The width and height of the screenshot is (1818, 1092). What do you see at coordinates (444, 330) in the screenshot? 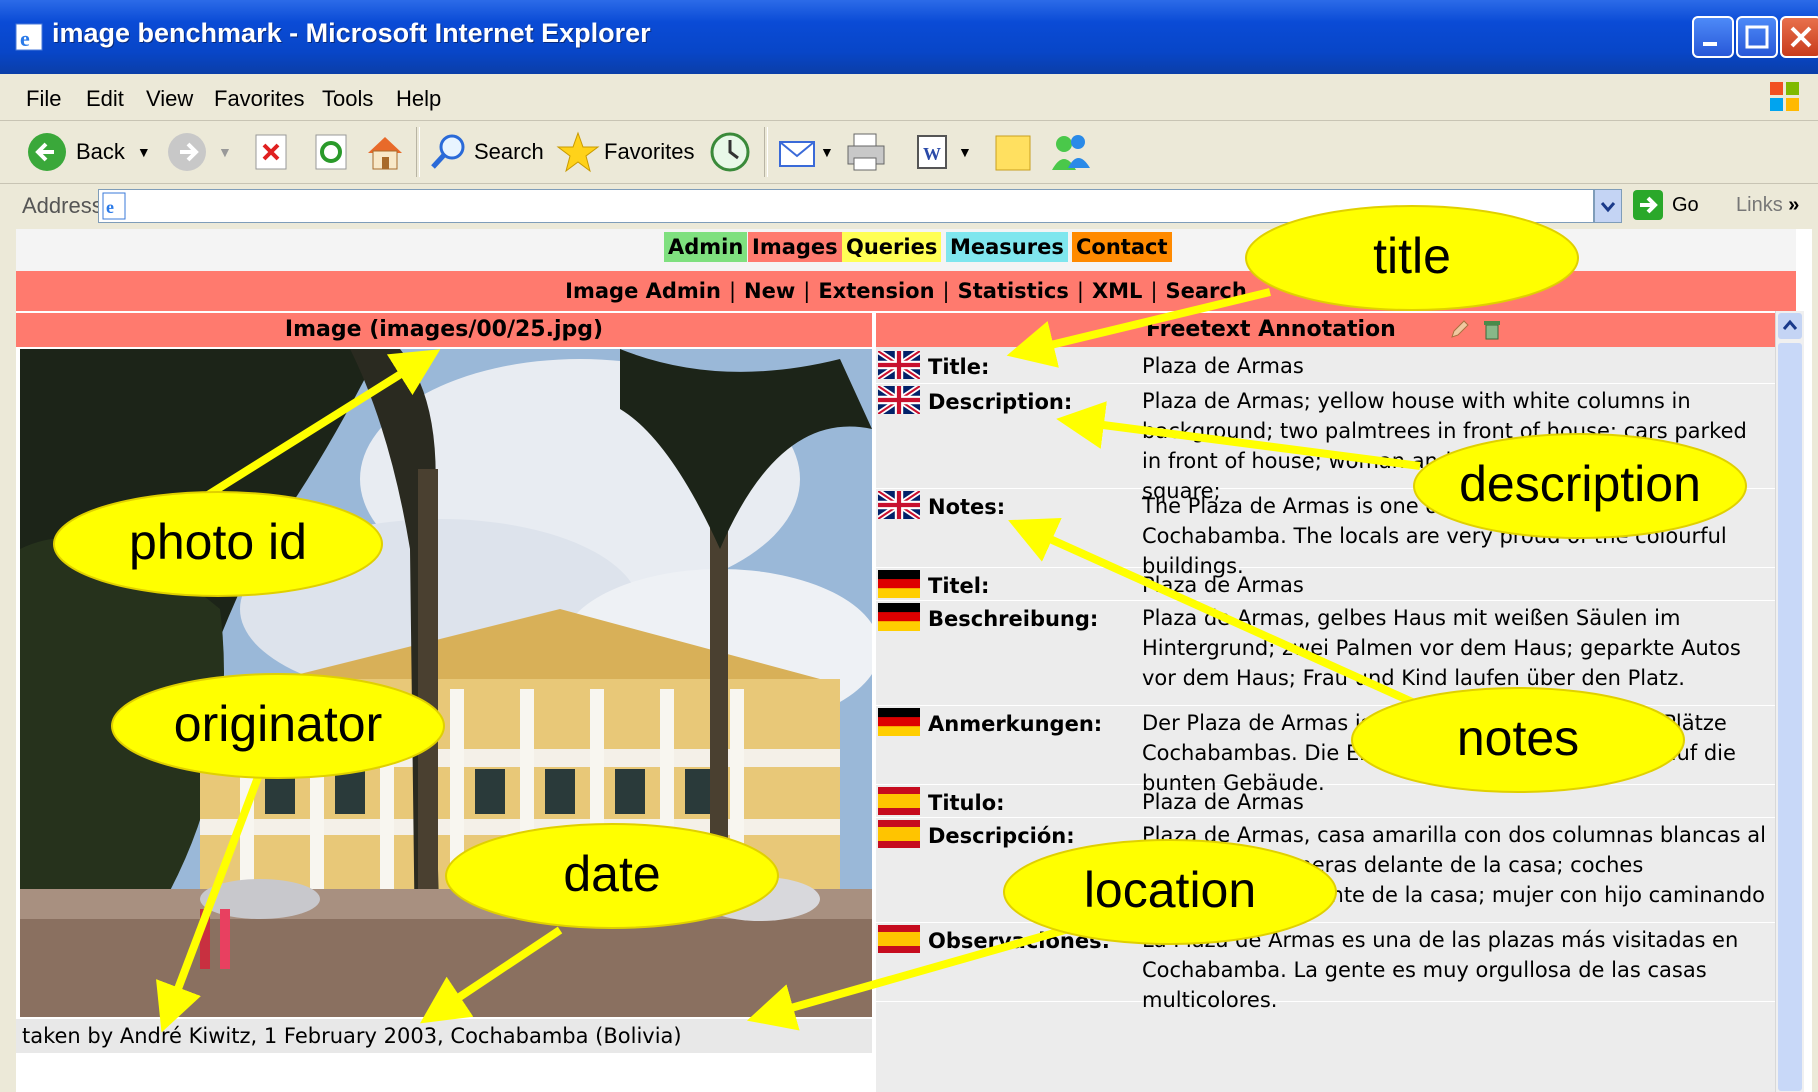
I see `image-panel-header: Image (images/00/25.jpg)` at bounding box center [444, 330].